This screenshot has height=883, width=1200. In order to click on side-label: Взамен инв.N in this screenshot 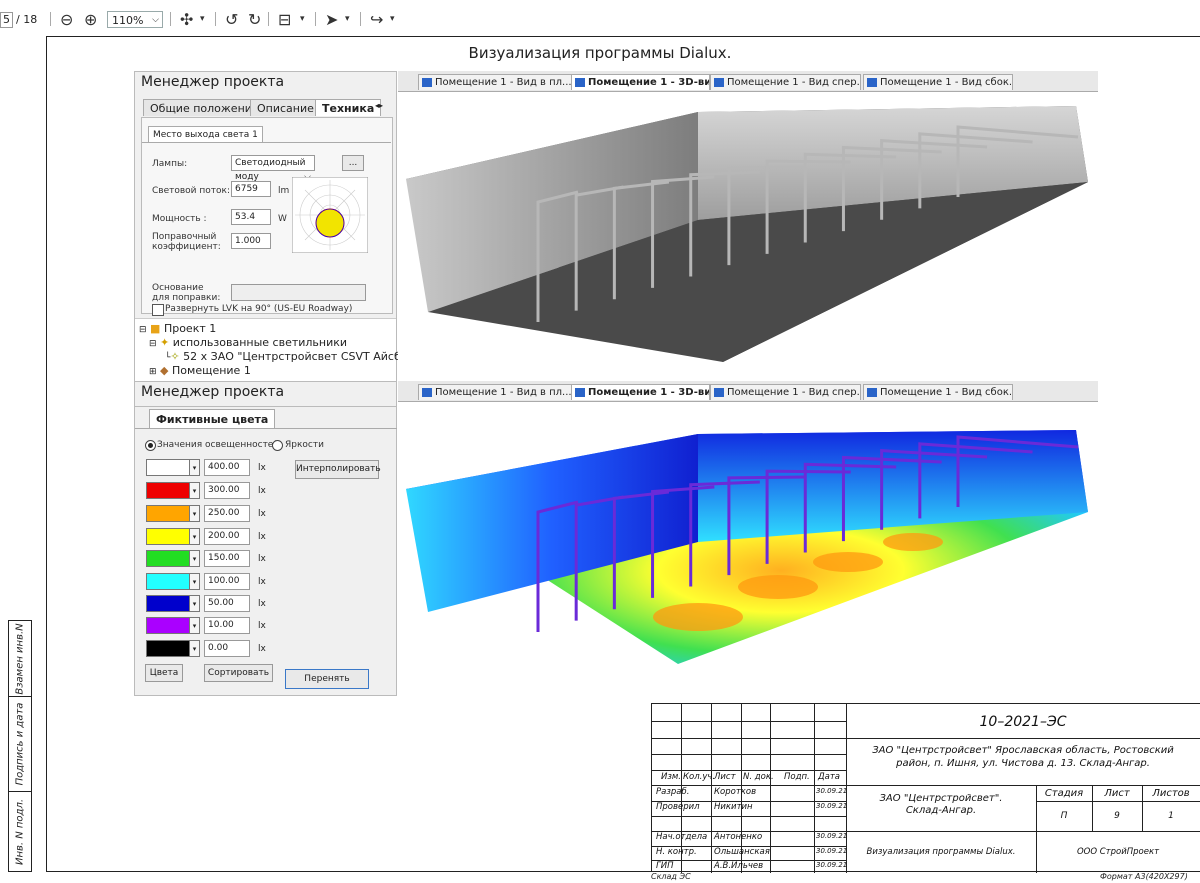, I will do `click(20, 658)`.